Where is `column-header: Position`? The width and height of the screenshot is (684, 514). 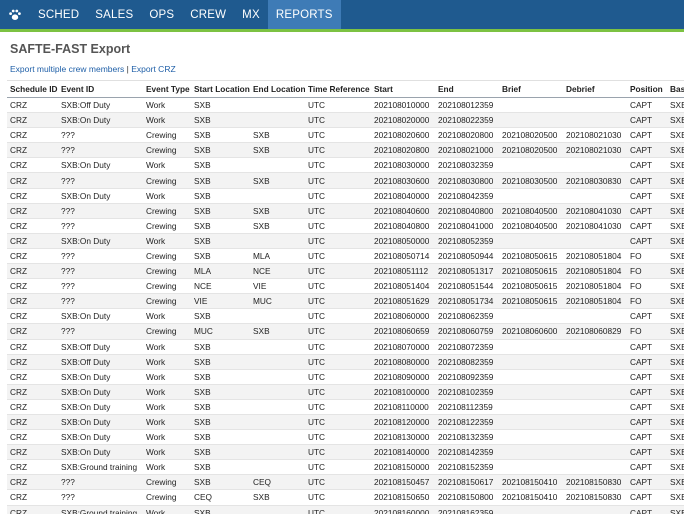
column-header: Position is located at coordinates (647, 89).